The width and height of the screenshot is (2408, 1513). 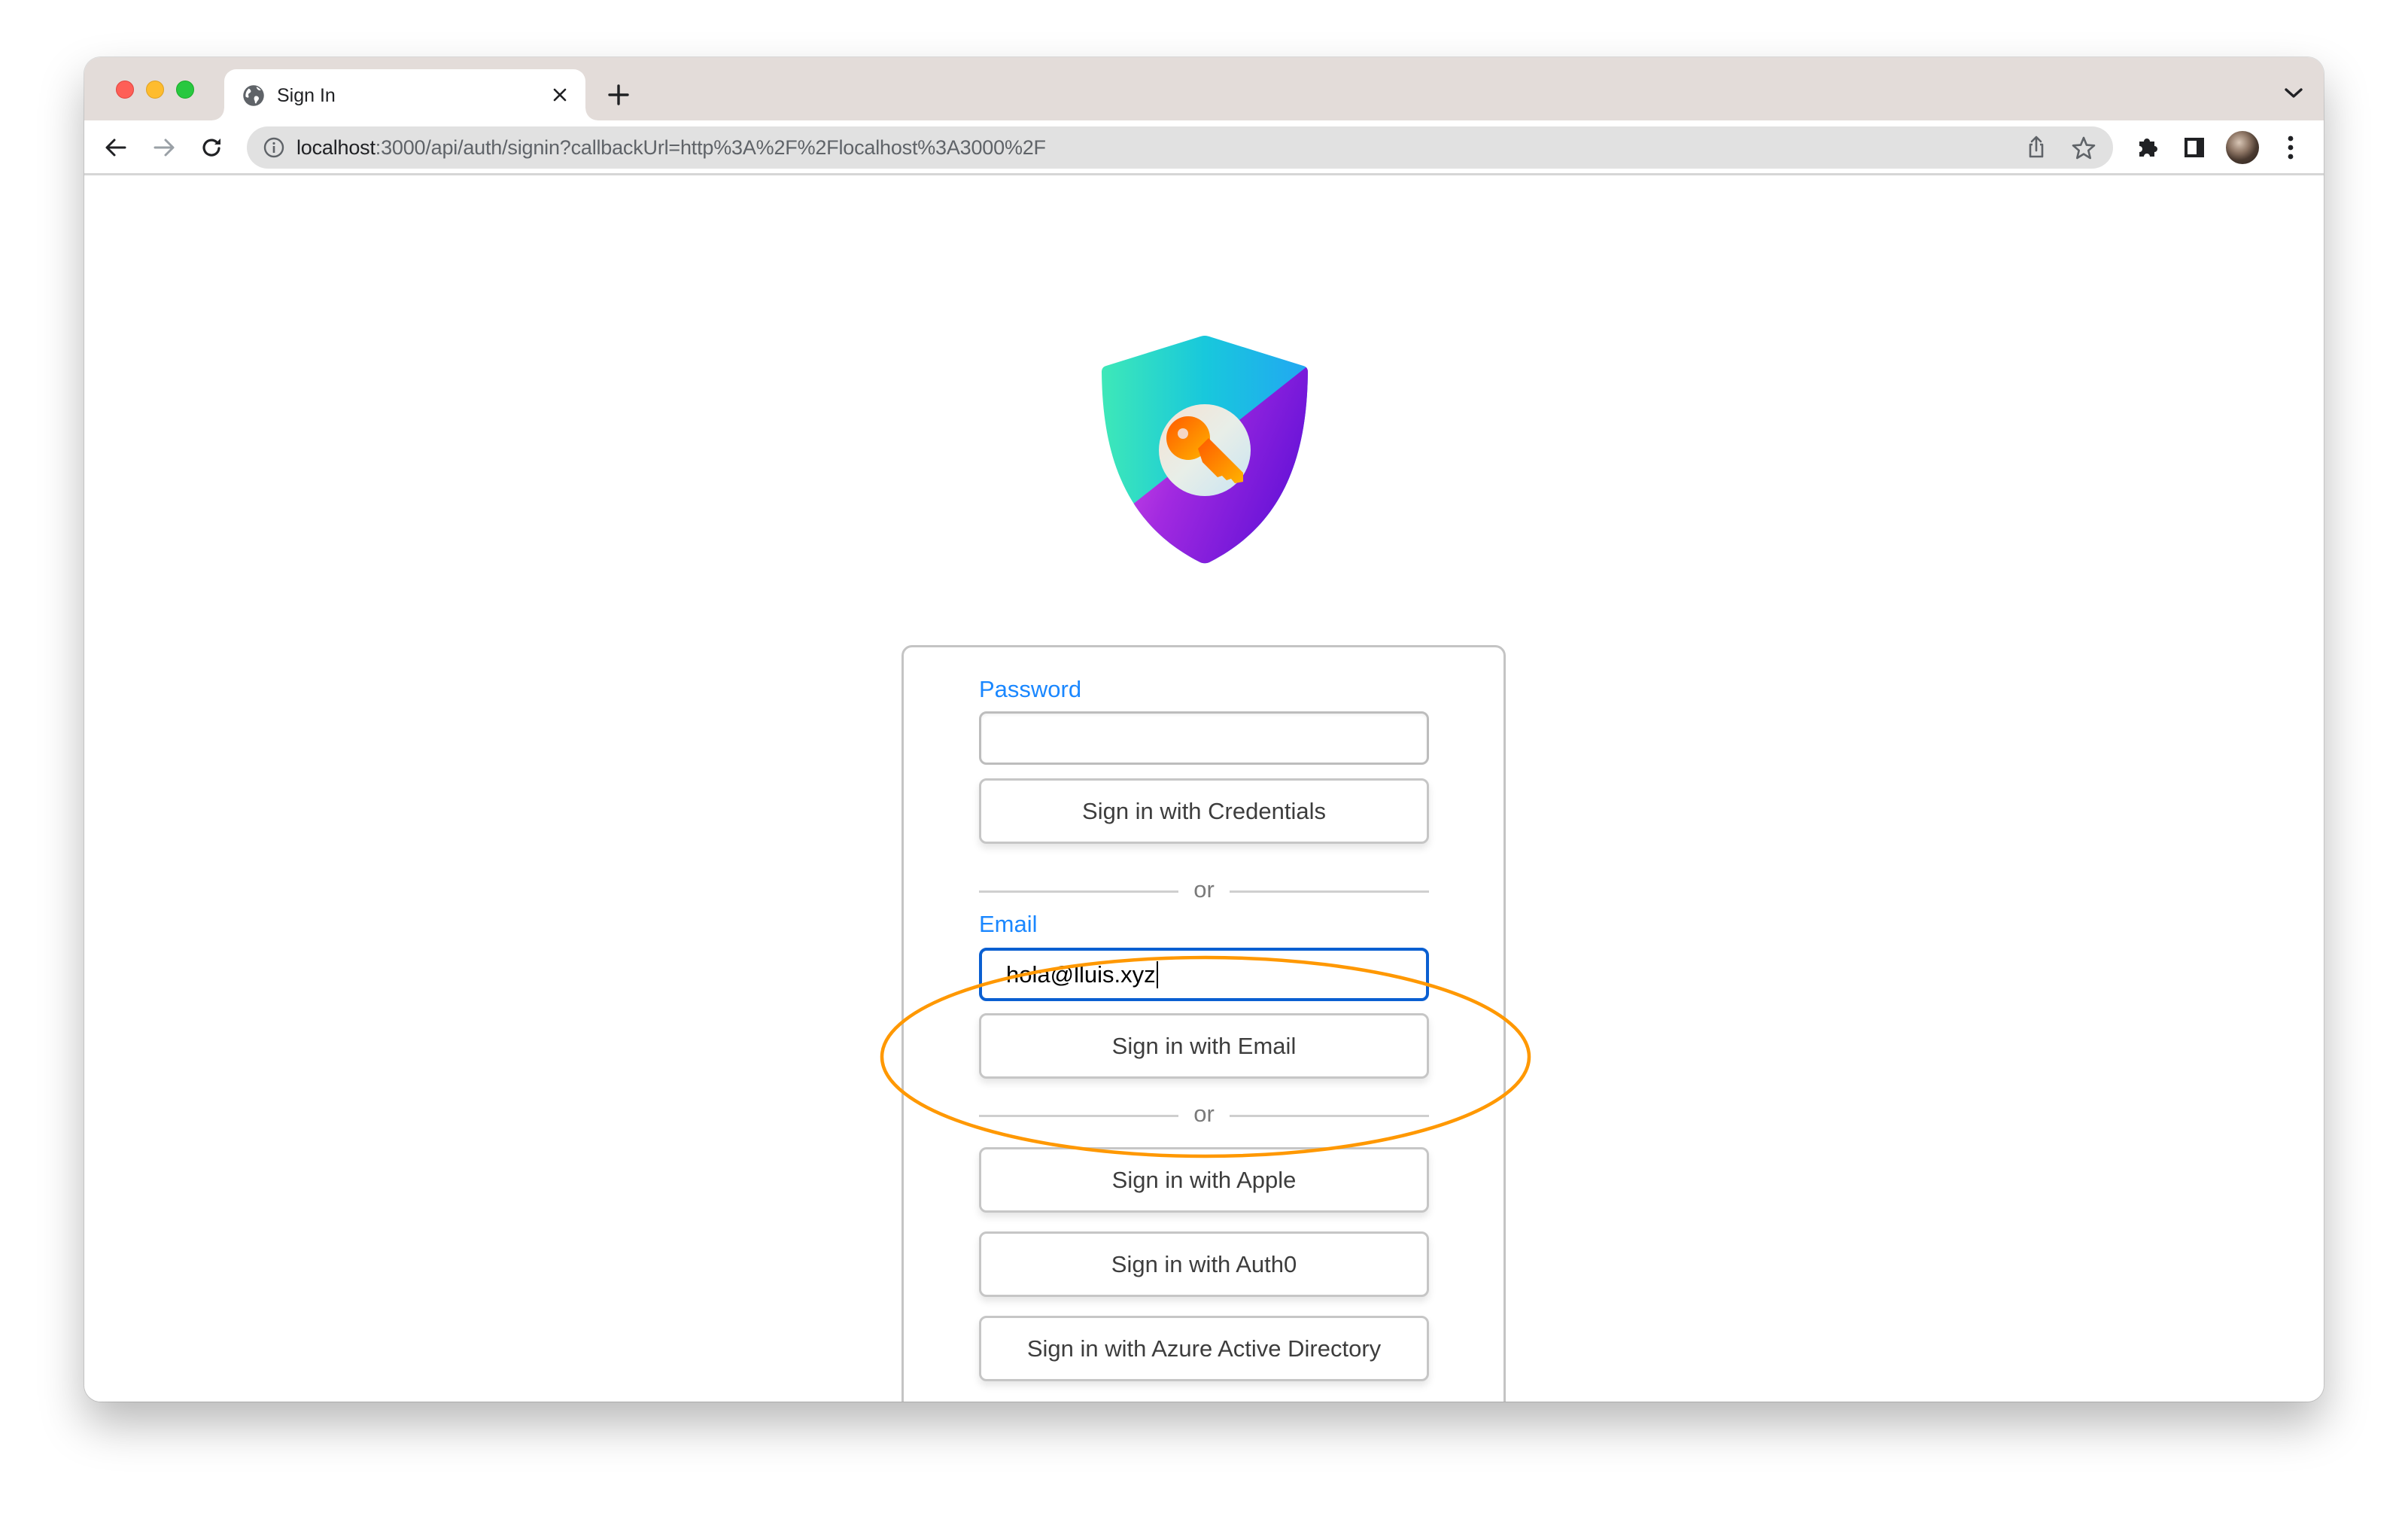 What do you see at coordinates (1204, 88) in the screenshot?
I see `tab-strip: Sign In` at bounding box center [1204, 88].